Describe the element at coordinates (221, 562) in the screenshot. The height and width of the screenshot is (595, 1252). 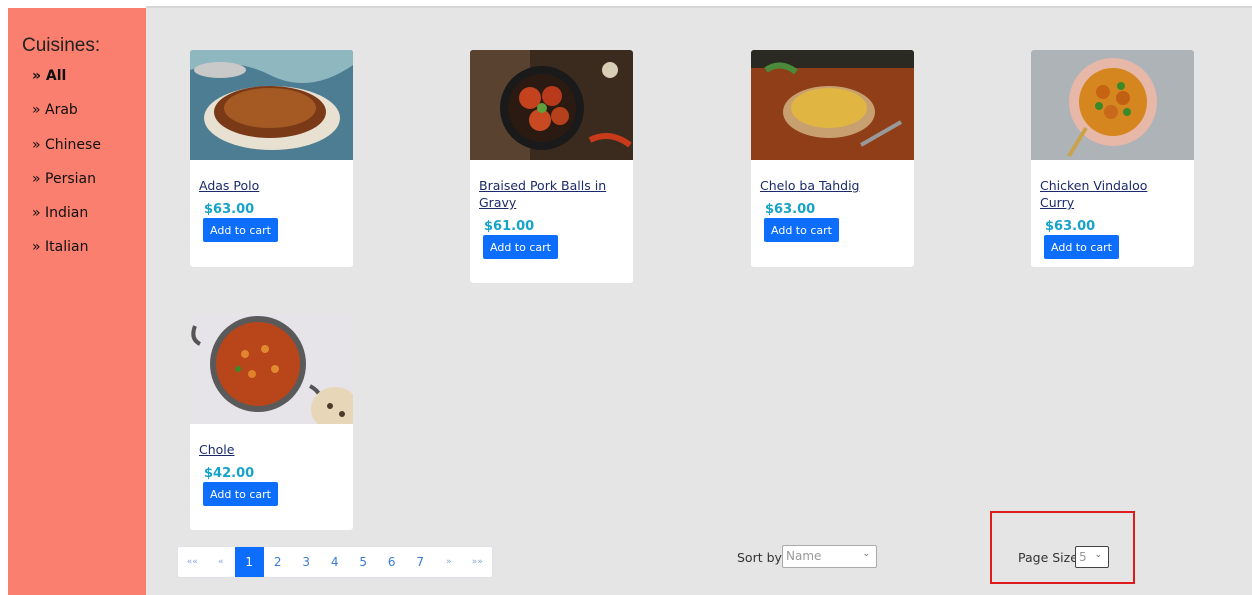
I see `prev-page-button: «` at that location.